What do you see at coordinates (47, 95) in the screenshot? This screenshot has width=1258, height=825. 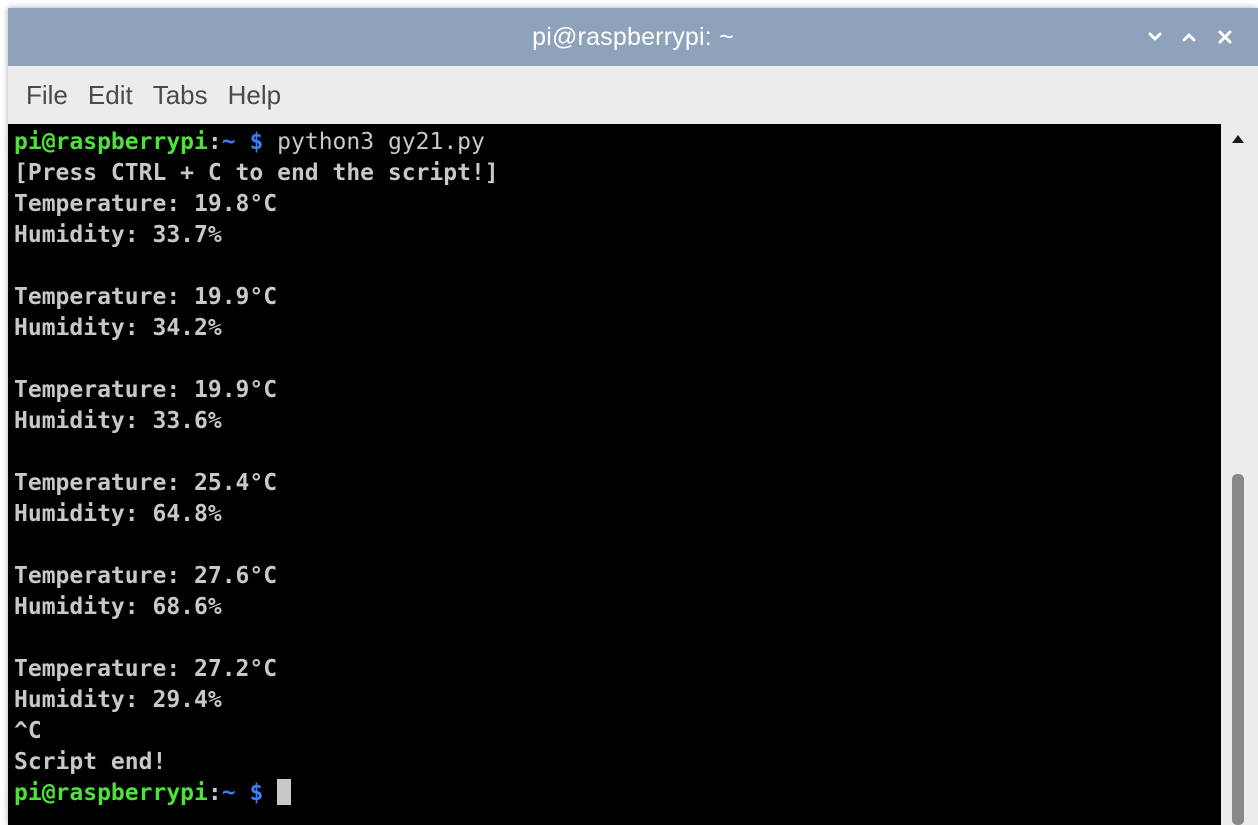 I see `menu-file: File` at bounding box center [47, 95].